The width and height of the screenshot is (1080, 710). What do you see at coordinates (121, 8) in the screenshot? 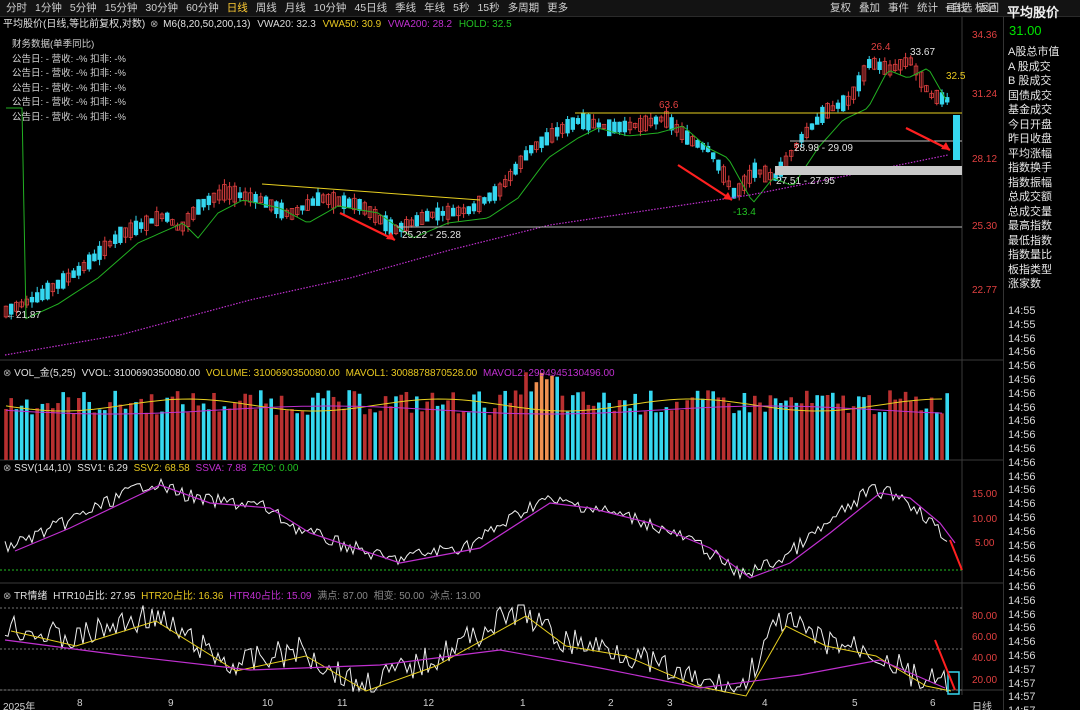
I see `timeframe-tab: 15分钟` at bounding box center [121, 8].